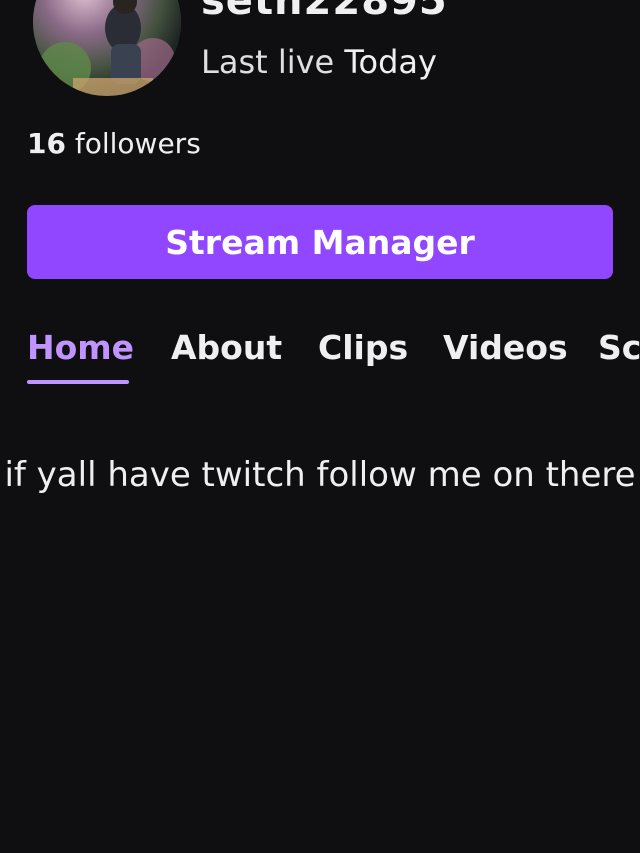 Image resolution: width=640 pixels, height=853 pixels. I want to click on last-live-status: Last live Today, so click(319, 62).